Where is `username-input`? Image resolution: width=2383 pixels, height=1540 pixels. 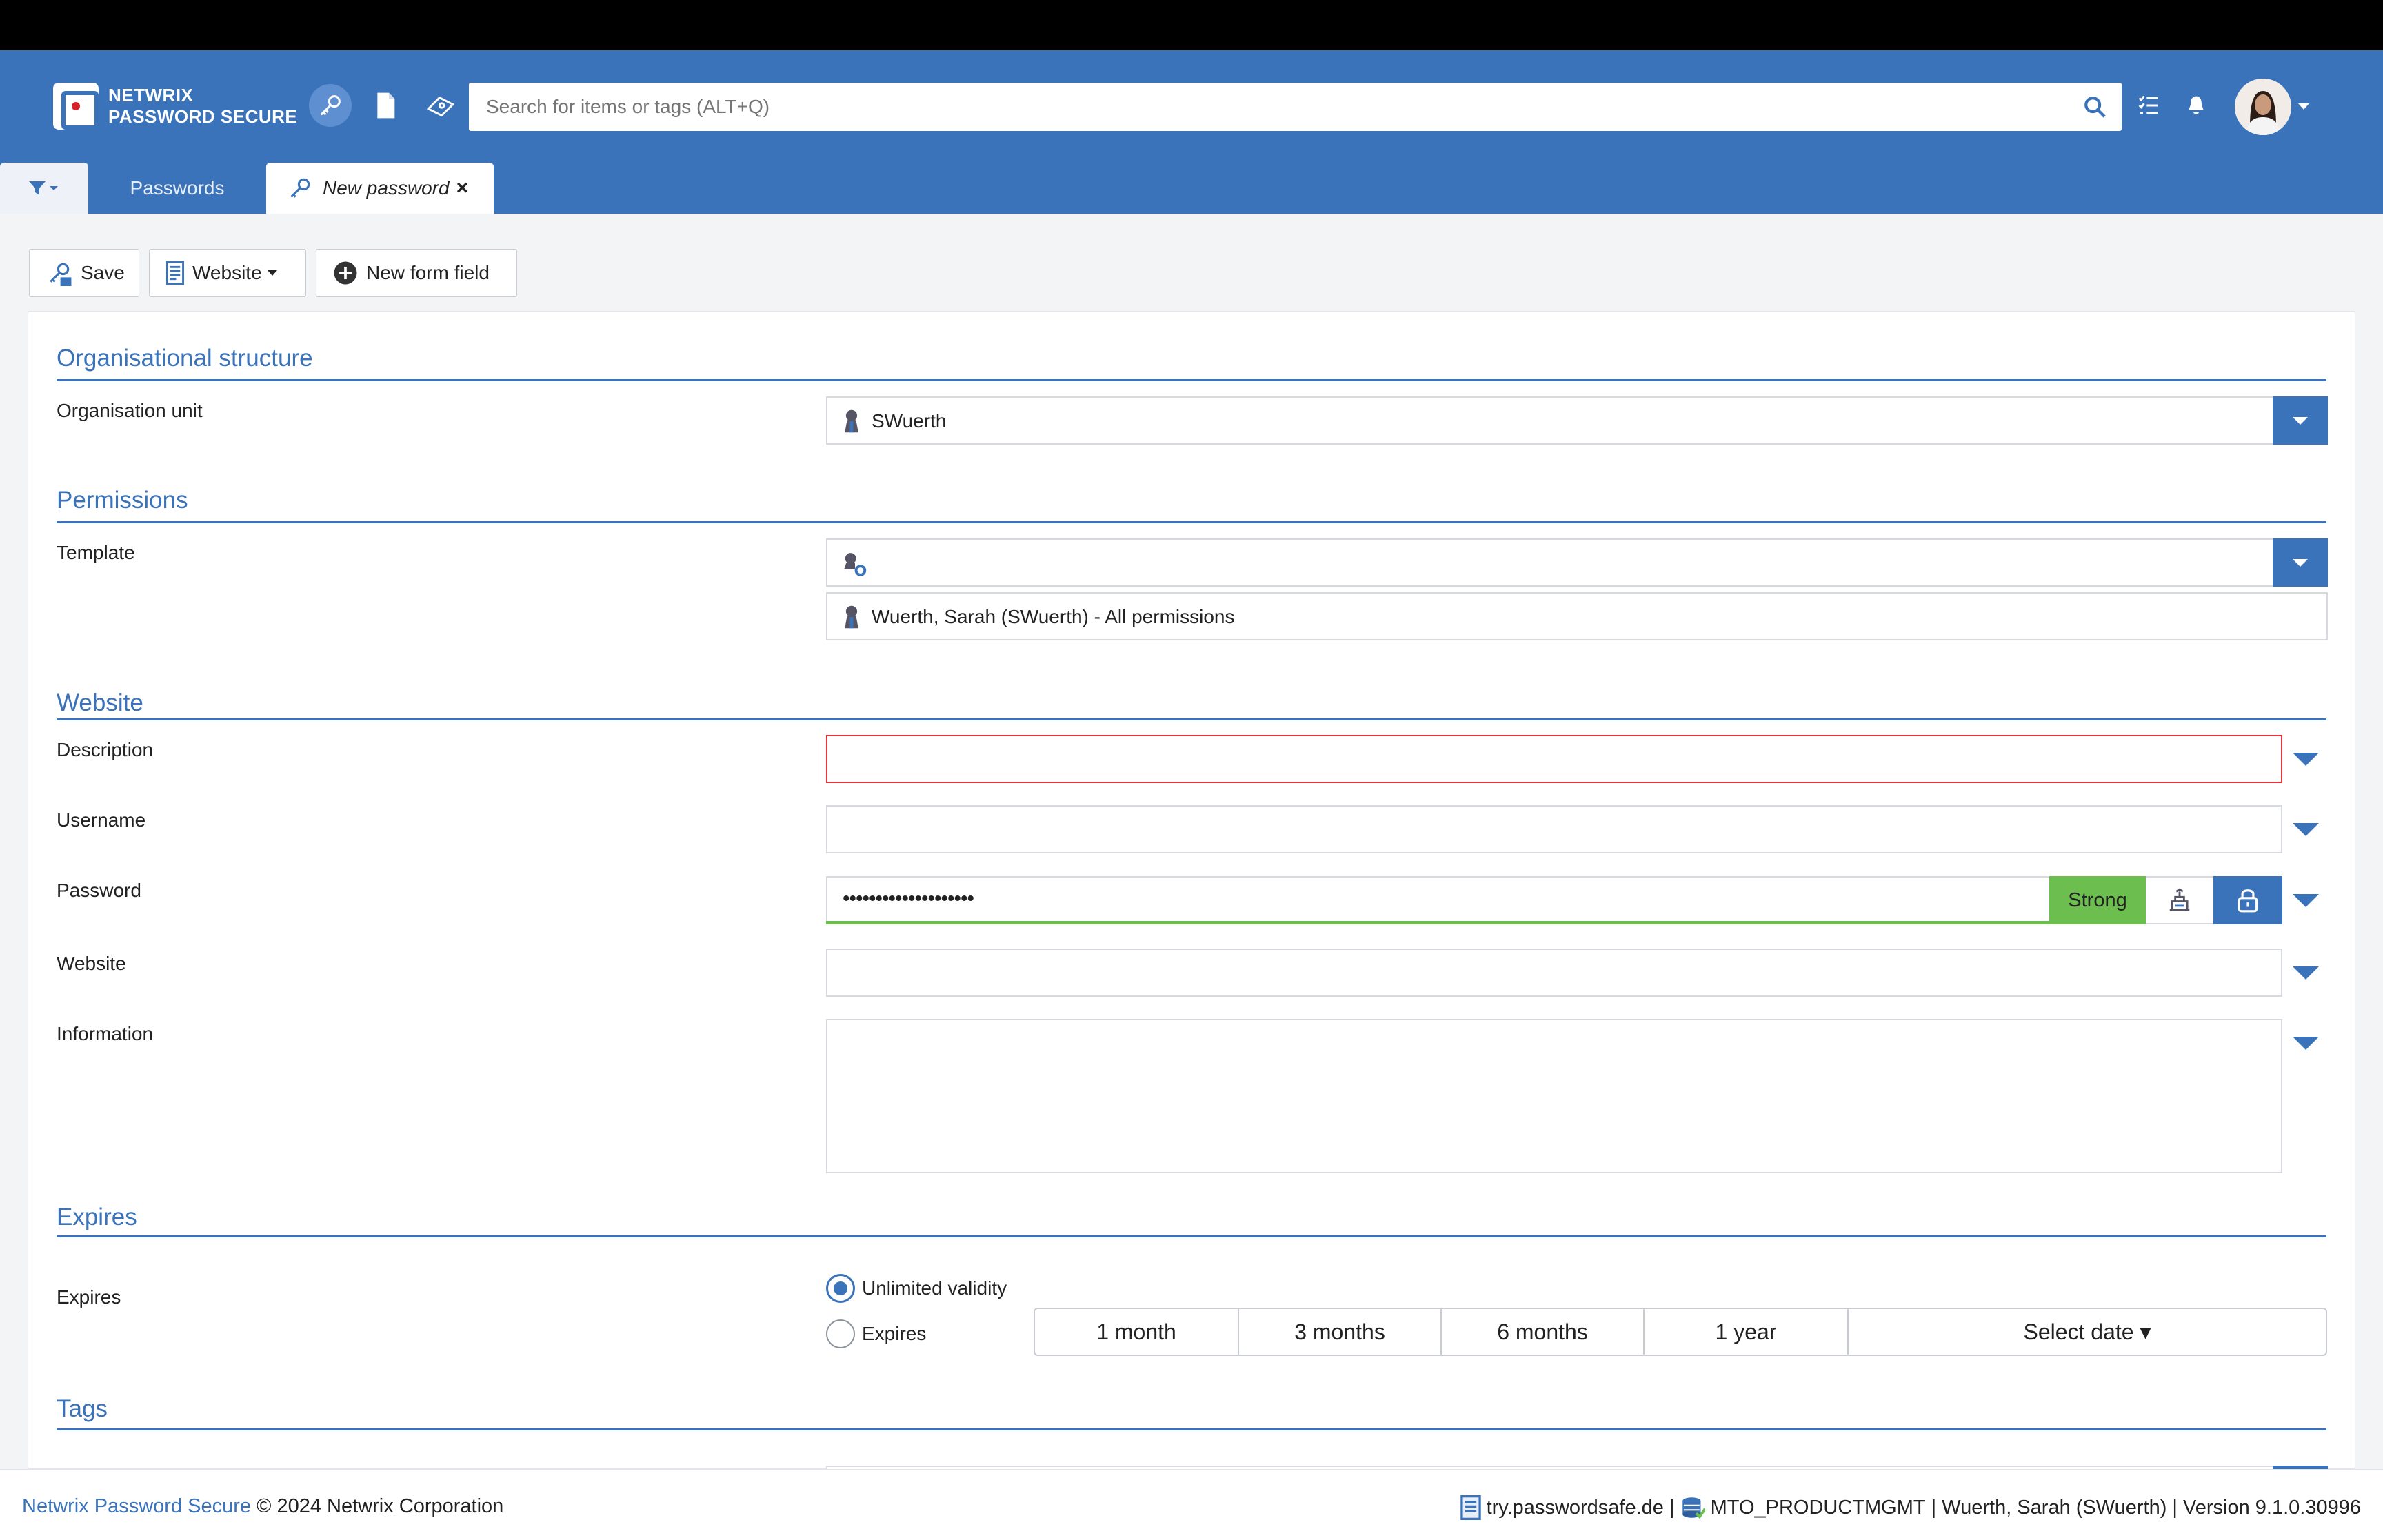 username-input is located at coordinates (1554, 829).